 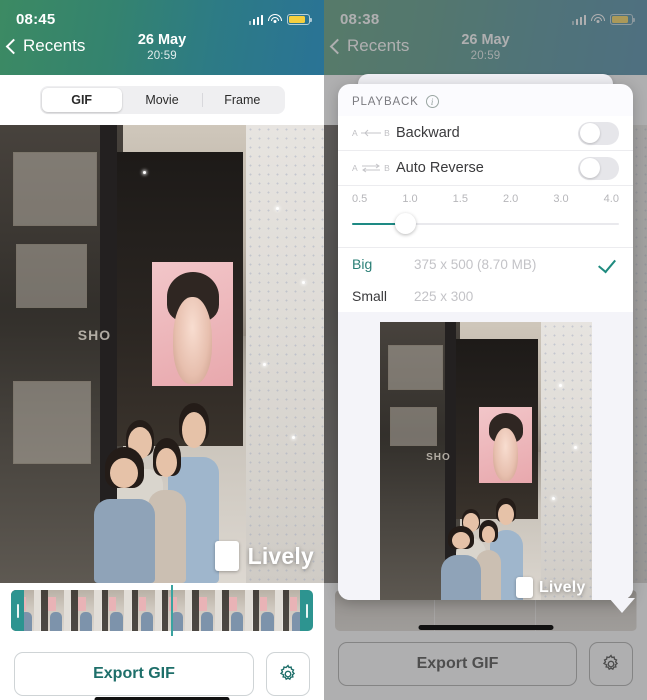 What do you see at coordinates (405, 223) in the screenshot?
I see `slider-thumb` at bounding box center [405, 223].